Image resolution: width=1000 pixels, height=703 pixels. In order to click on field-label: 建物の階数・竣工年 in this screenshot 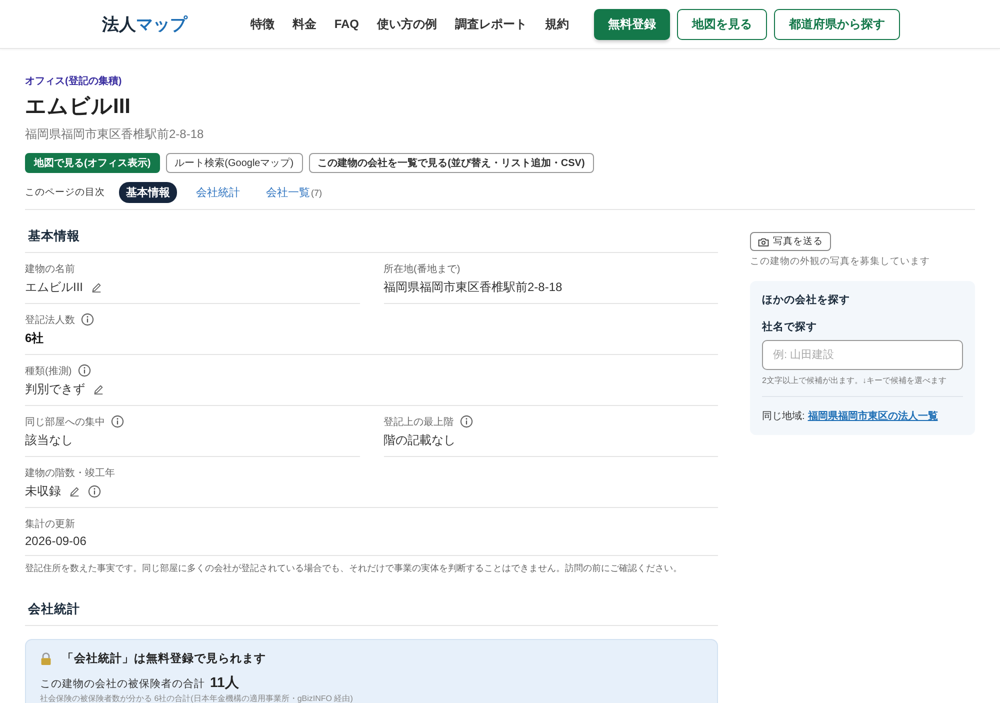, I will do `click(70, 473)`.